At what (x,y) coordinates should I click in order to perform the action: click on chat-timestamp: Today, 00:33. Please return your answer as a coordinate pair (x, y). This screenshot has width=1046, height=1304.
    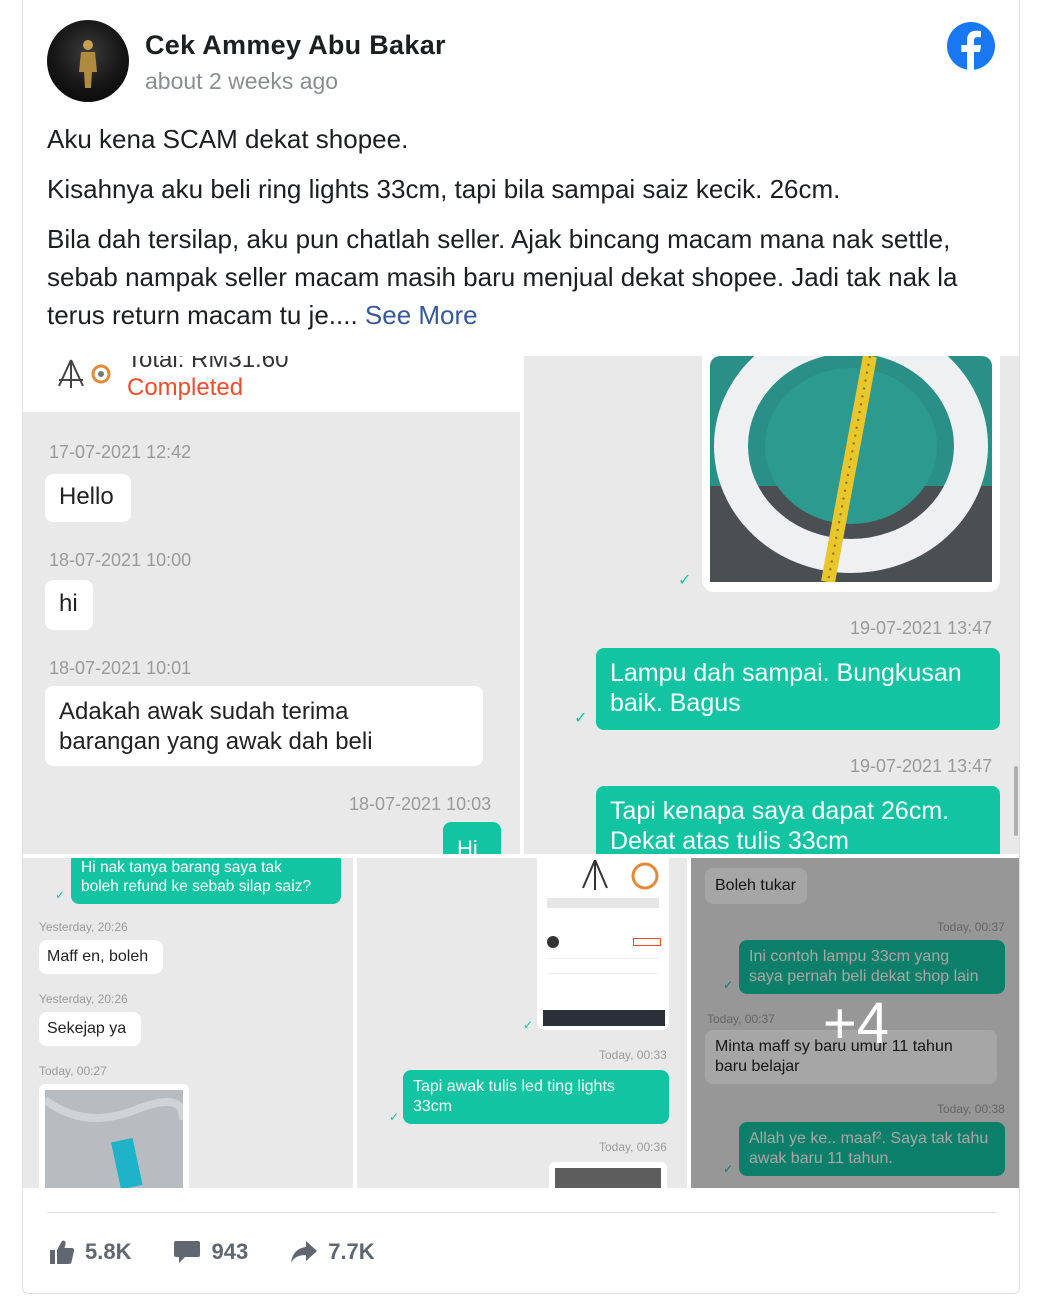
    Looking at the image, I should click on (633, 1055).